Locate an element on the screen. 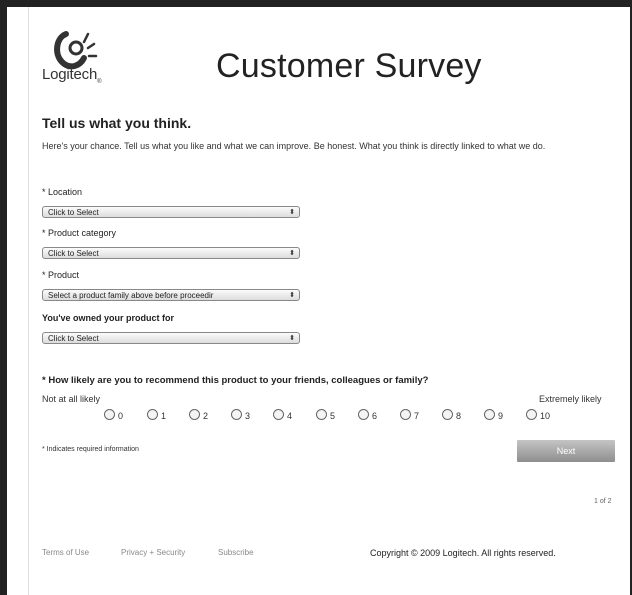 The height and width of the screenshot is (595, 632). rating-radio-8: 8 is located at coordinates (451, 415).